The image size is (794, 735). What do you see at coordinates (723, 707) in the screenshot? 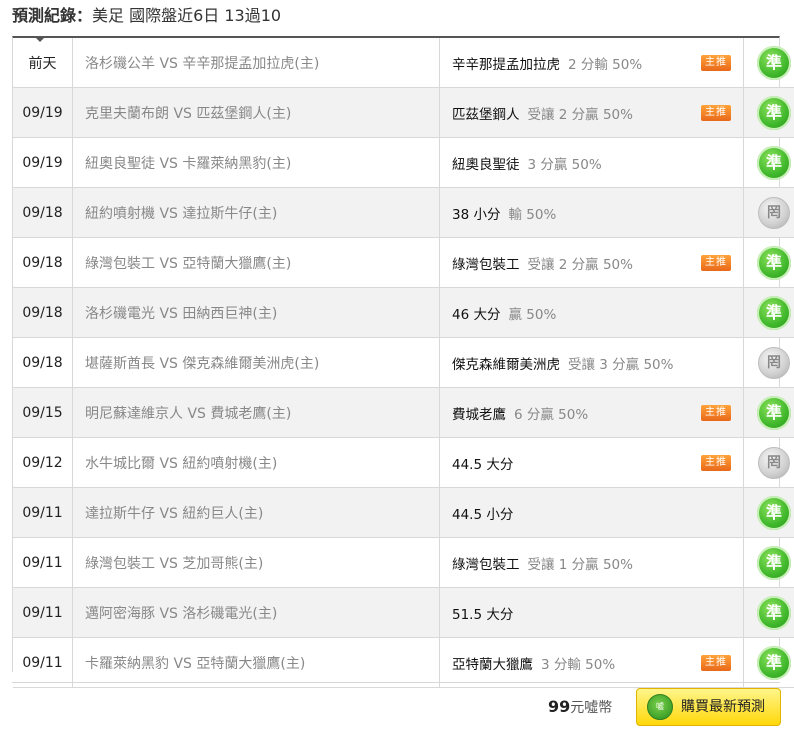
I see `buy-button-label: 購買最新預測` at bounding box center [723, 707].